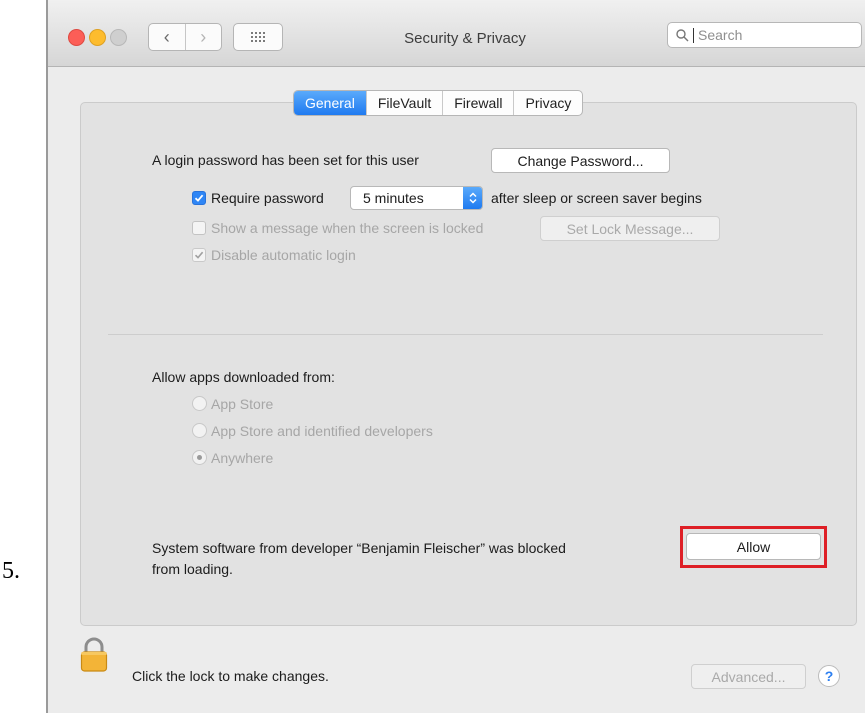  What do you see at coordinates (94, 657) in the screenshot?
I see `lock-icon` at bounding box center [94, 657].